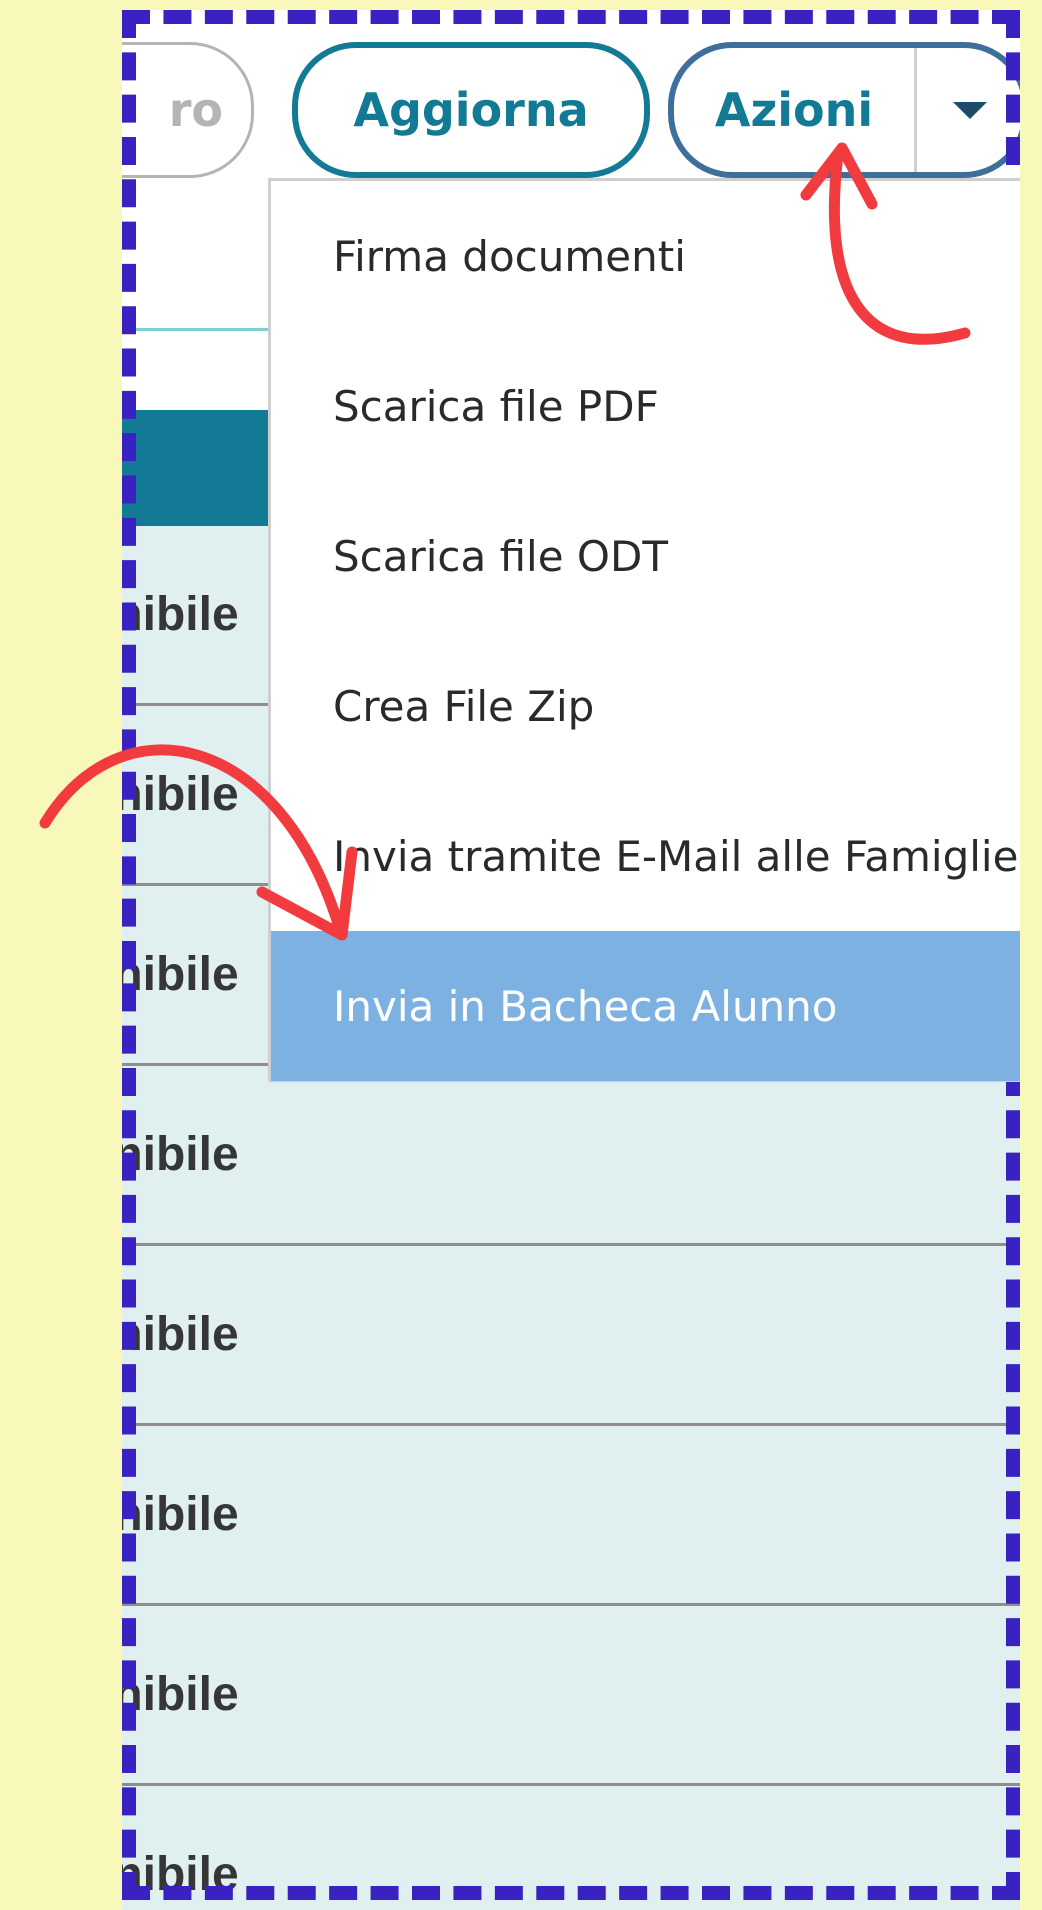 This screenshot has height=1910, width=1042. Describe the element at coordinates (197, 329) in the screenshot. I see `tab-underline` at that location.